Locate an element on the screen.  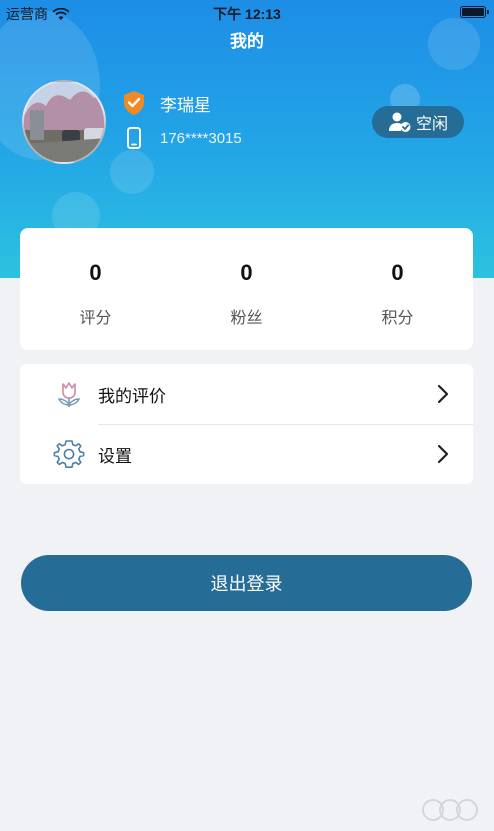
stat-fans: 0 粉丝 is located at coordinates (246, 289).